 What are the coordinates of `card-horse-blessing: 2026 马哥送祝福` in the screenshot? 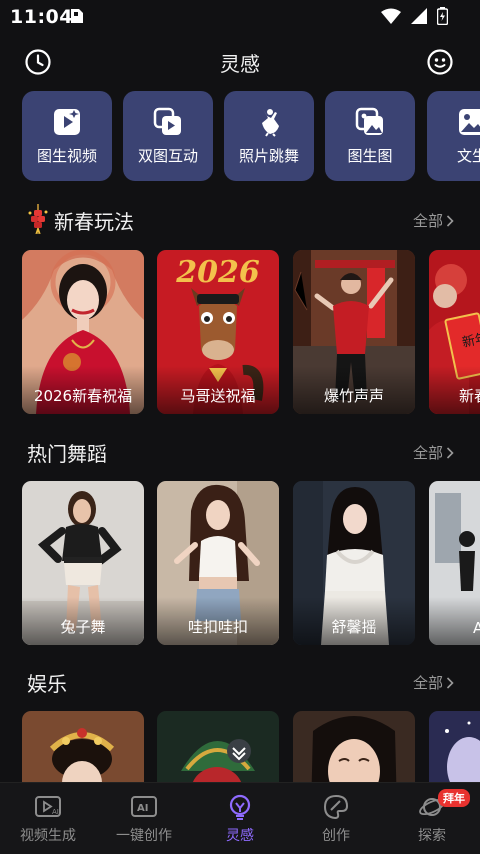 It's located at (218, 332).